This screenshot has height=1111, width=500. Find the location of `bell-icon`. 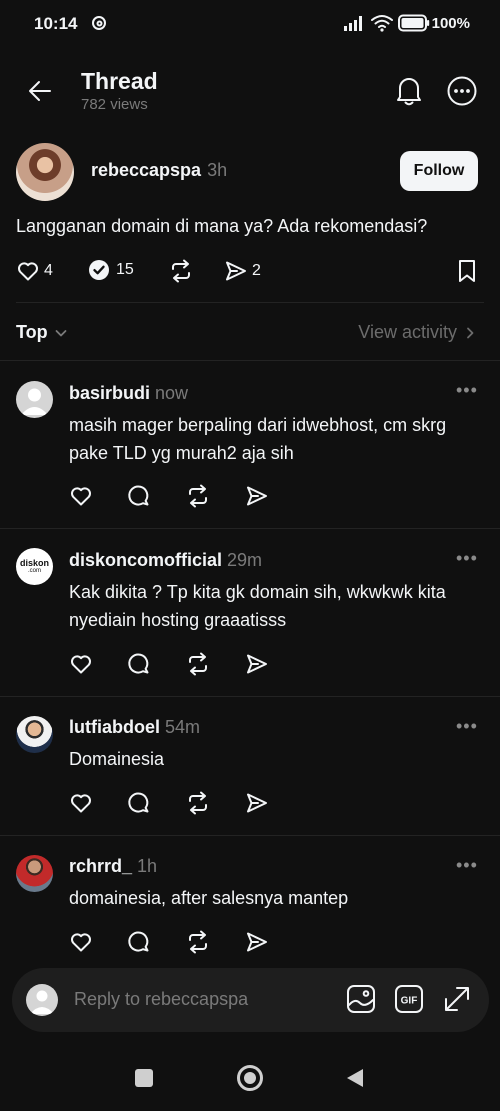

bell-icon is located at coordinates (409, 90).